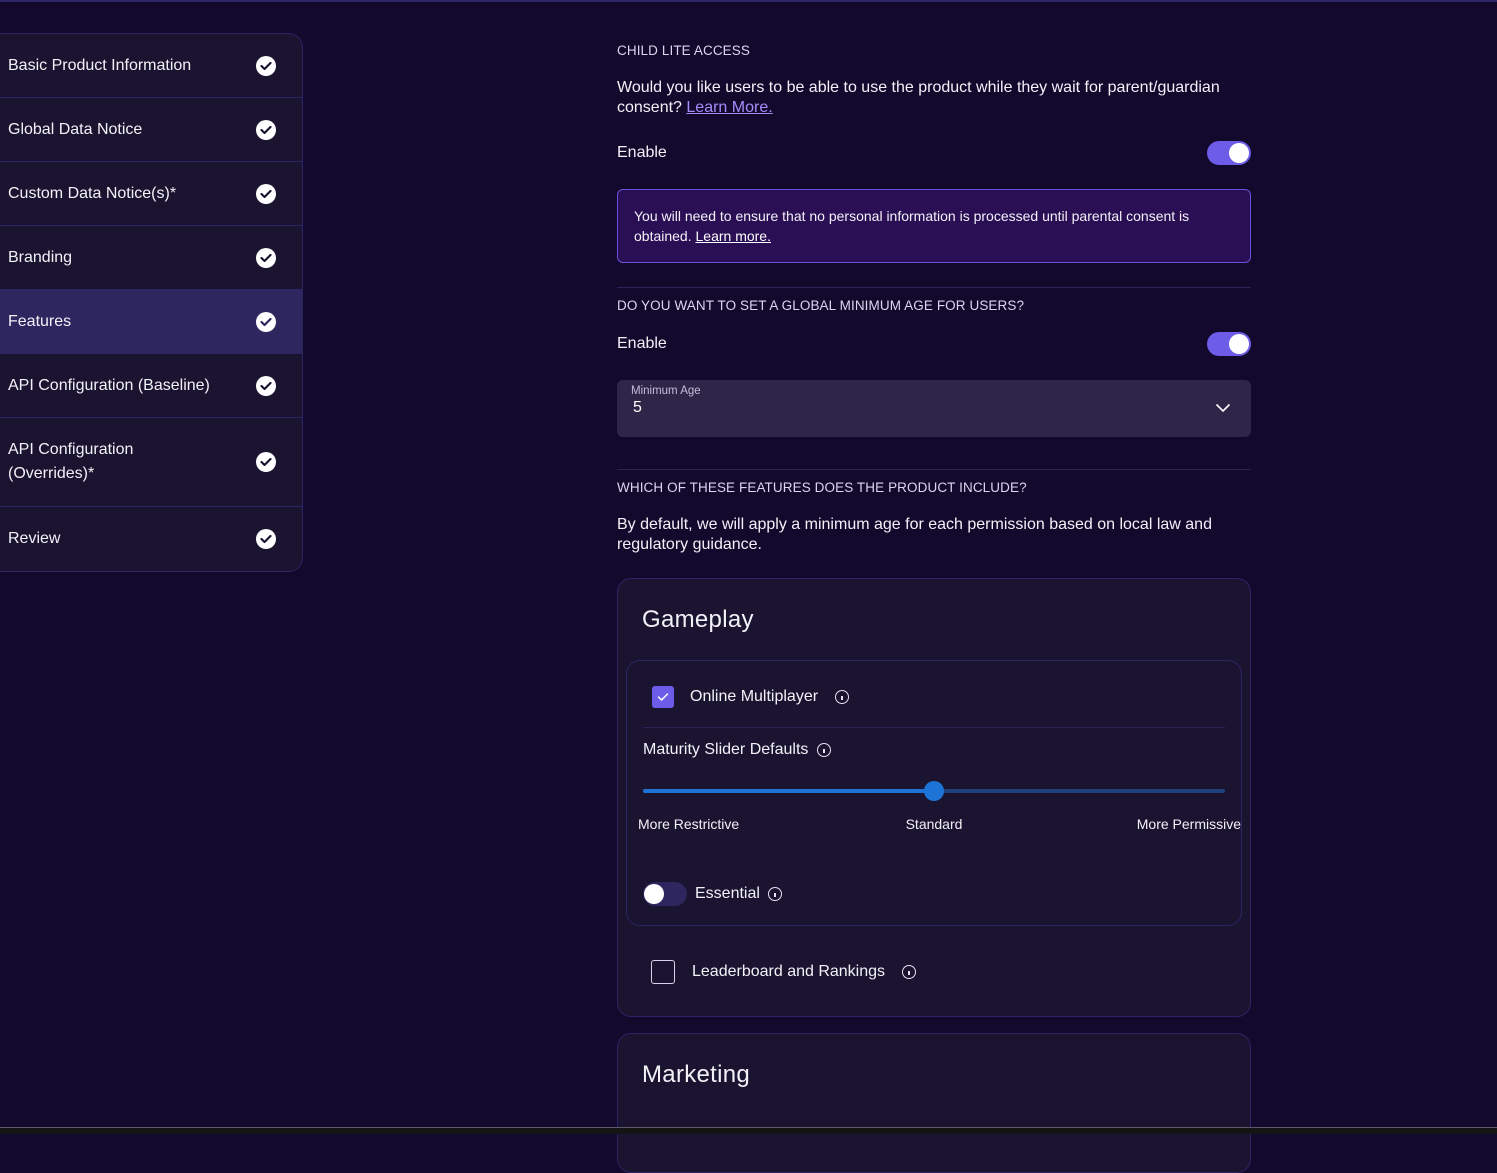 The image size is (1497, 1173). What do you see at coordinates (663, 972) in the screenshot?
I see `leaderboard-checkbox` at bounding box center [663, 972].